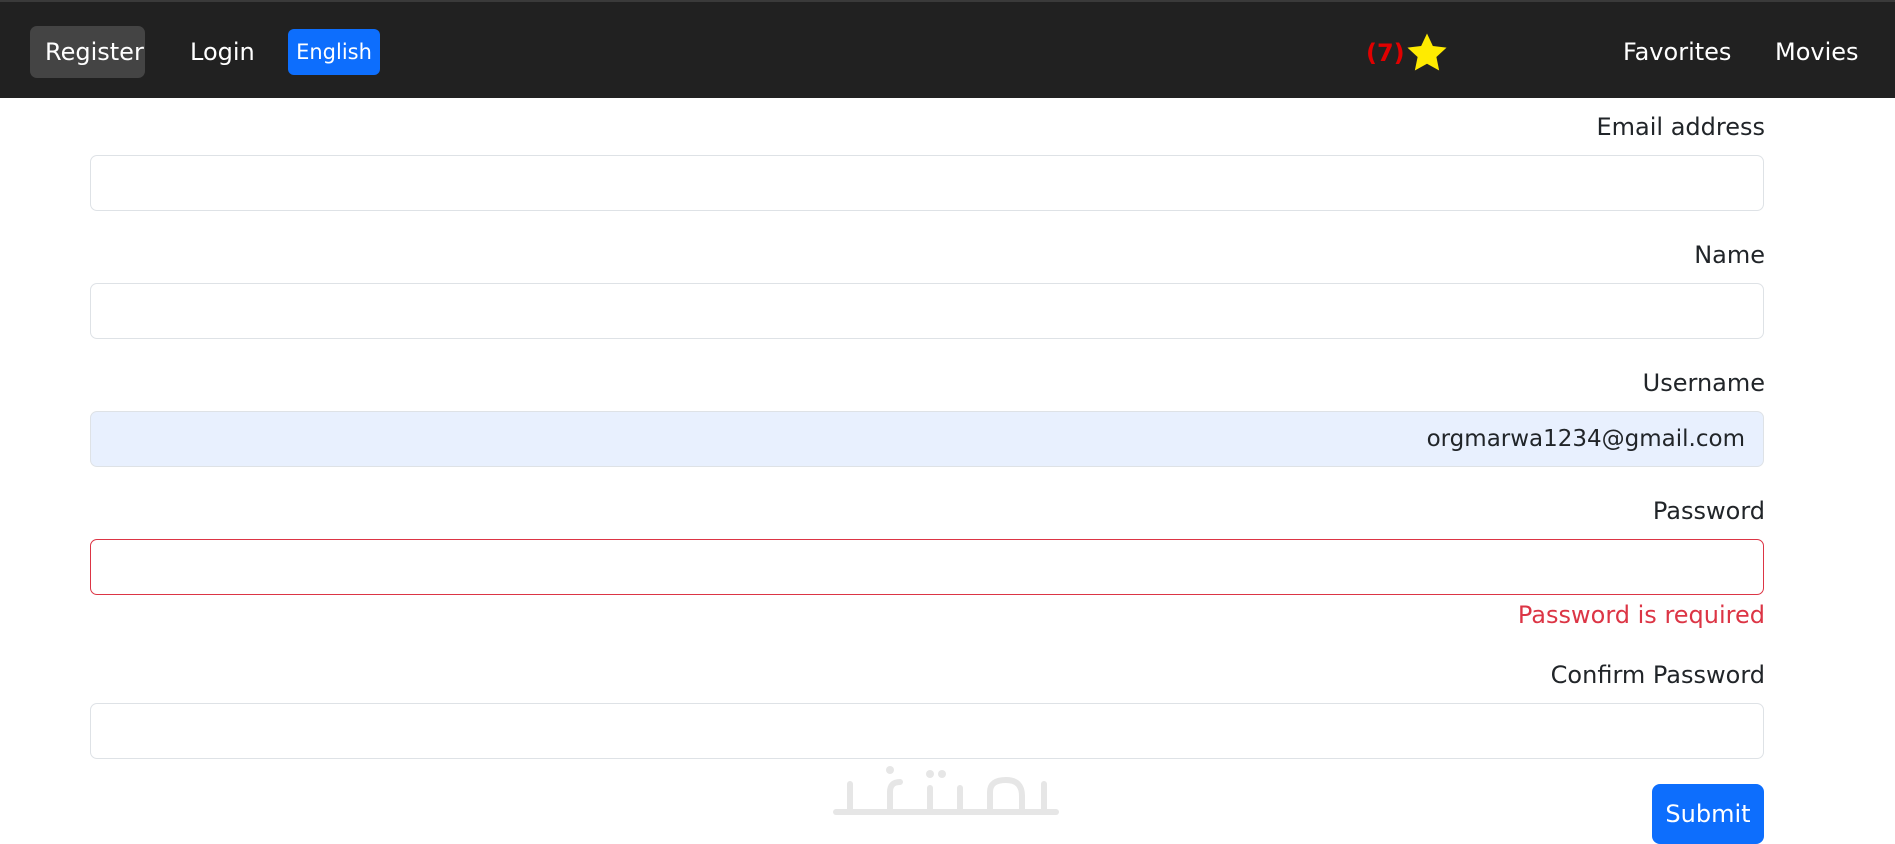  I want to click on star-icon, so click(1427, 53).